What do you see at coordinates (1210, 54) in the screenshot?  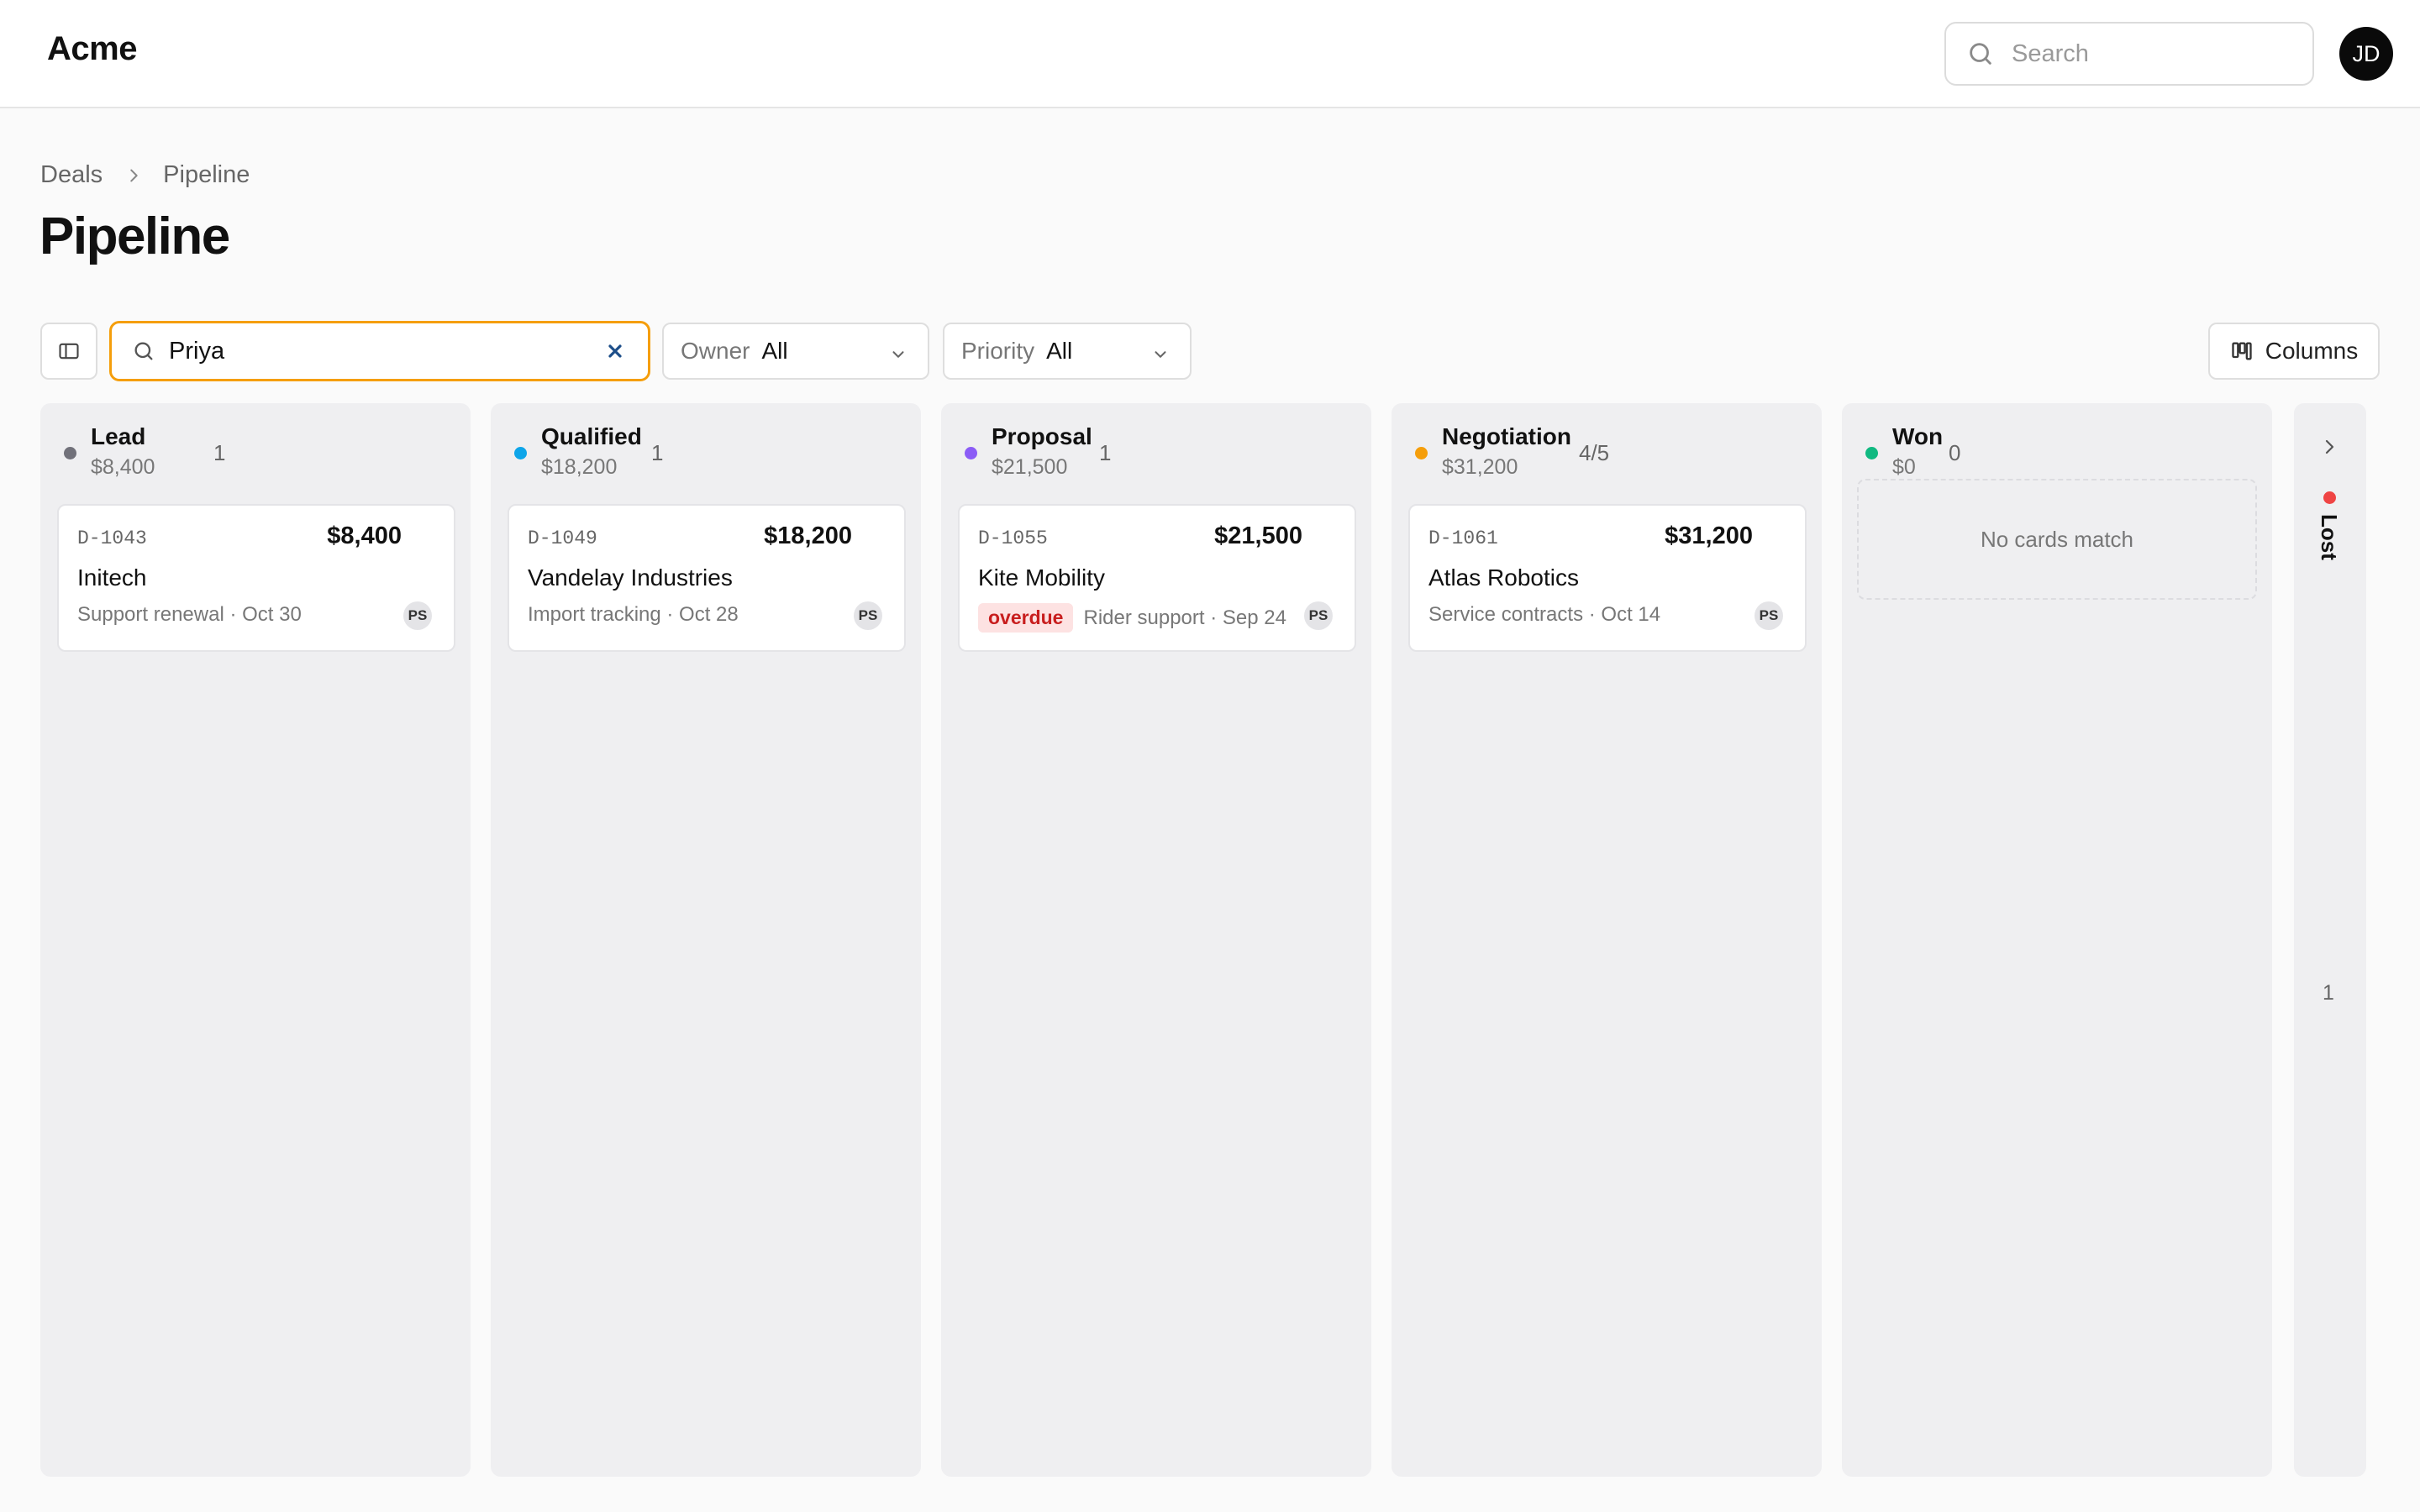 I see `top-bar: Acme JD` at bounding box center [1210, 54].